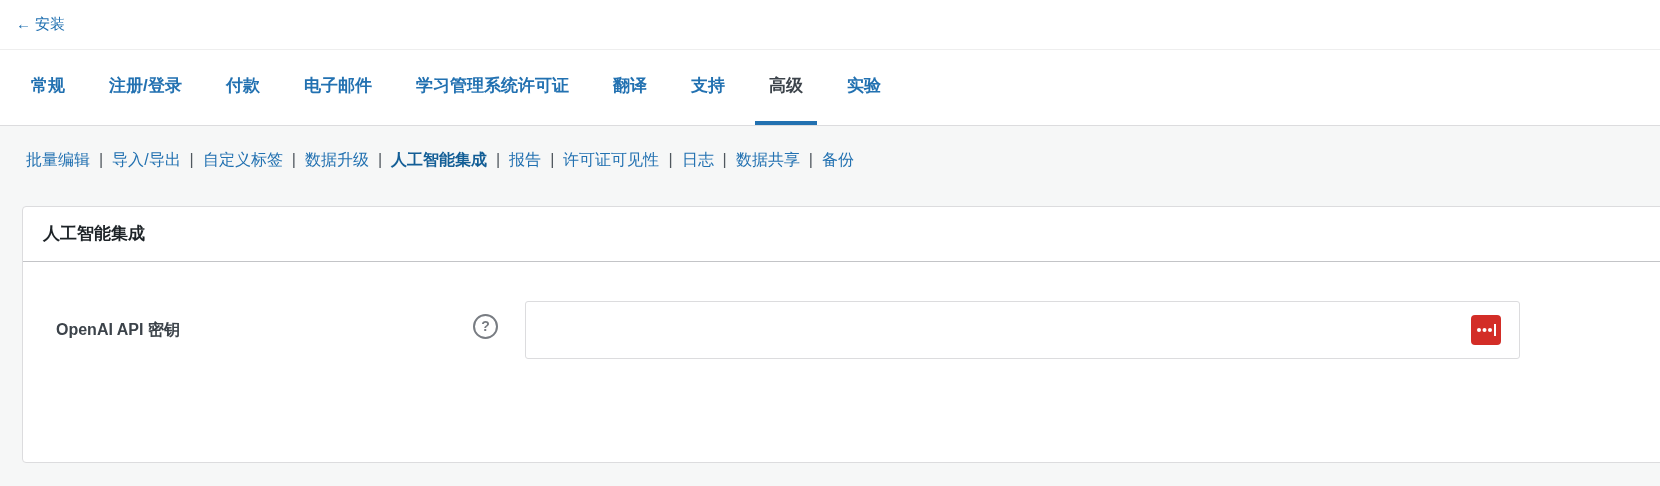 The width and height of the screenshot is (1660, 486). Describe the element at coordinates (707, 87) in the screenshot. I see `tab: 支持` at that location.